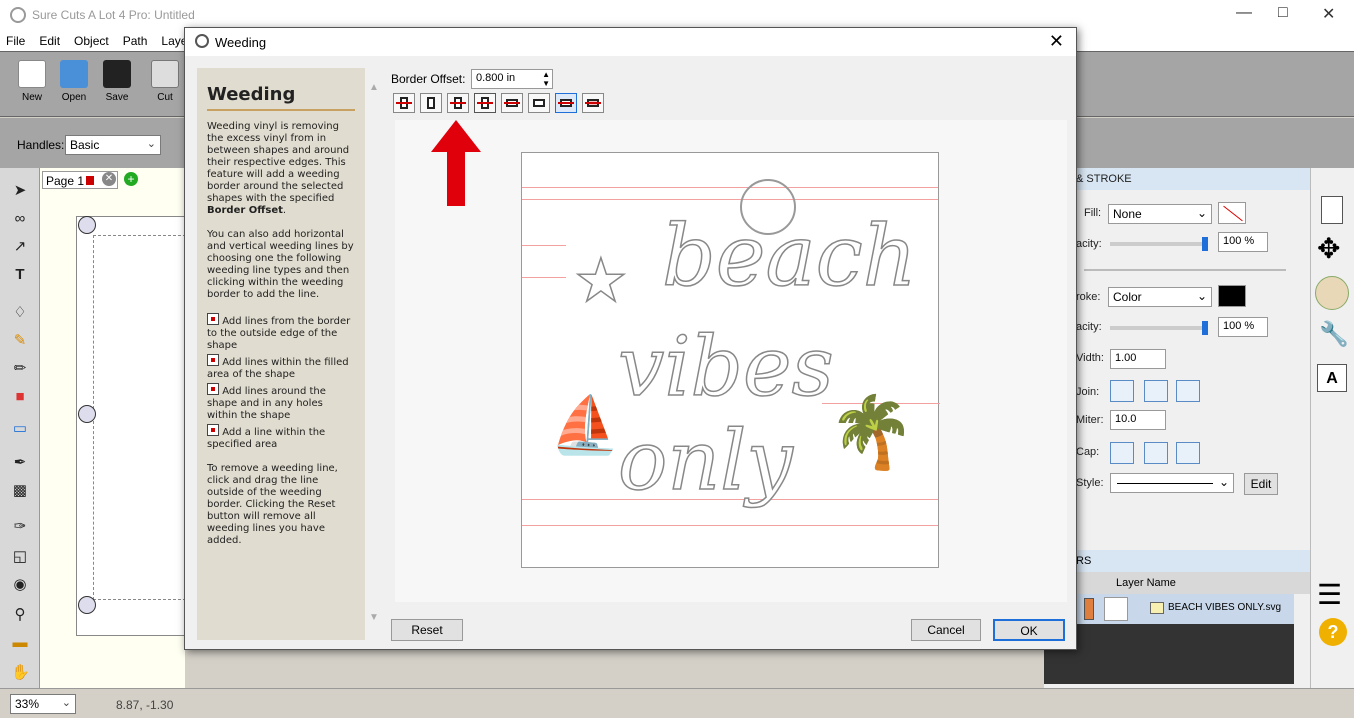 Image resolution: width=1354 pixels, height=718 pixels. Describe the element at coordinates (1328, 248) in the screenshot. I see `move-arrows-icon: ✥` at that location.